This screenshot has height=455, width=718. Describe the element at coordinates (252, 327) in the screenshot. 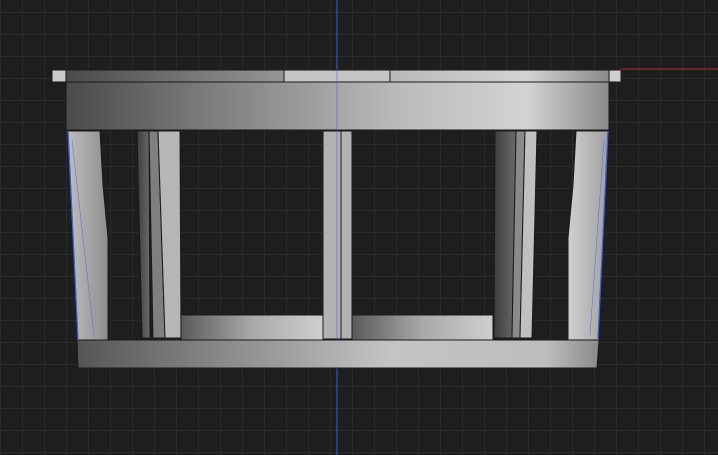

I see `bottom-rail-left` at that location.